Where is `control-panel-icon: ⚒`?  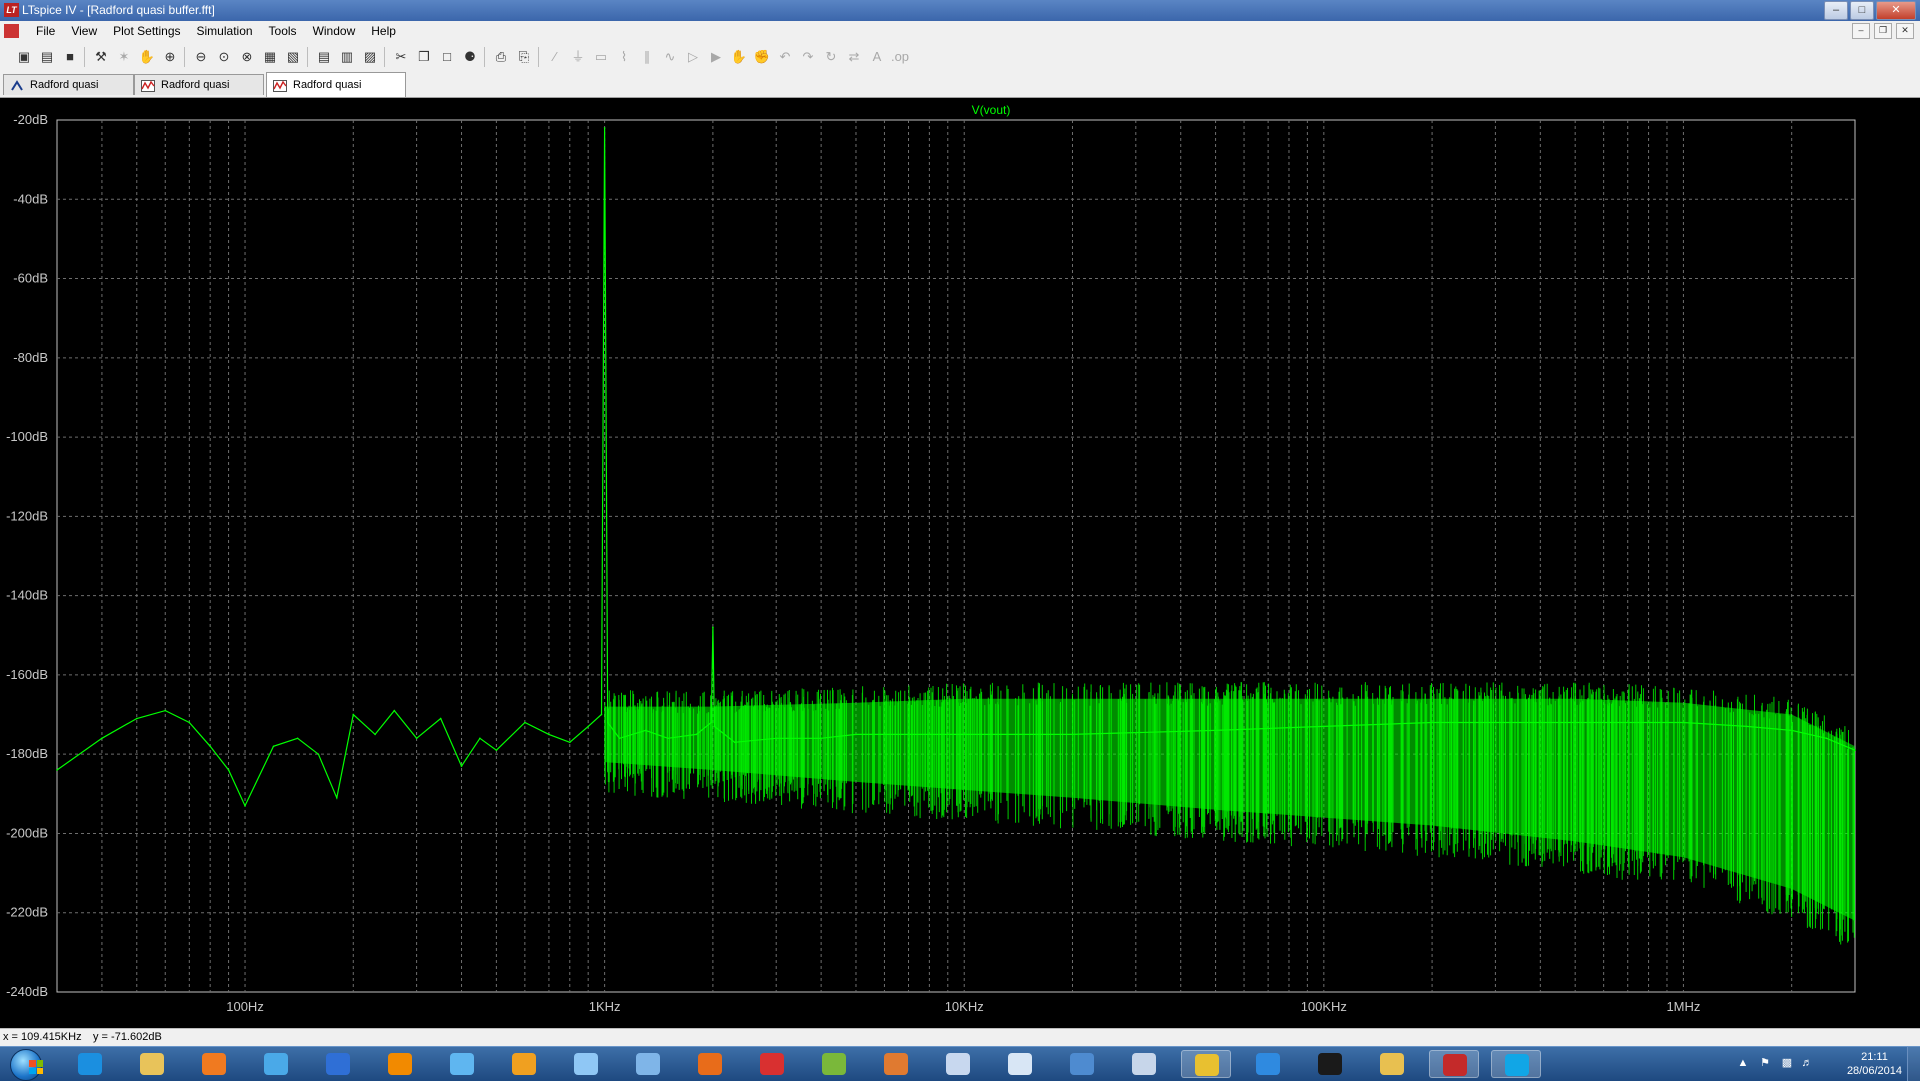
control-panel-icon: ⚒ is located at coordinates (101, 57).